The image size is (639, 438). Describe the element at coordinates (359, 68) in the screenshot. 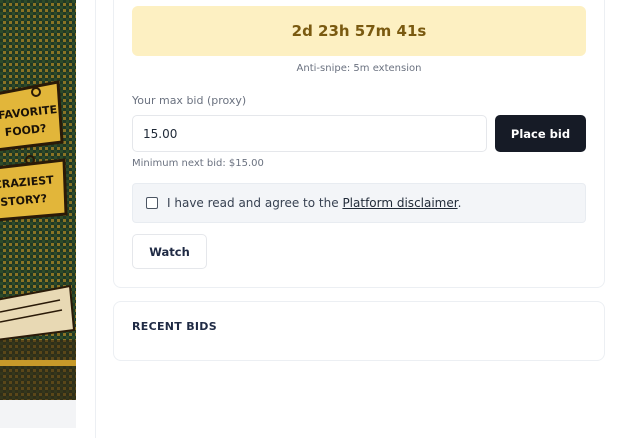

I see `antisnipe-note: Anti-snipe: 5m extension` at that location.